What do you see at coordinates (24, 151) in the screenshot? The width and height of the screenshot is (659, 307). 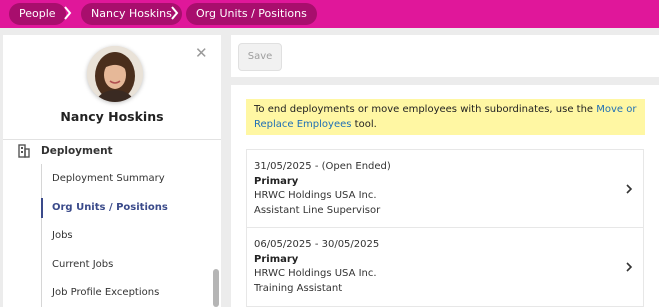 I see `building-icon` at bounding box center [24, 151].